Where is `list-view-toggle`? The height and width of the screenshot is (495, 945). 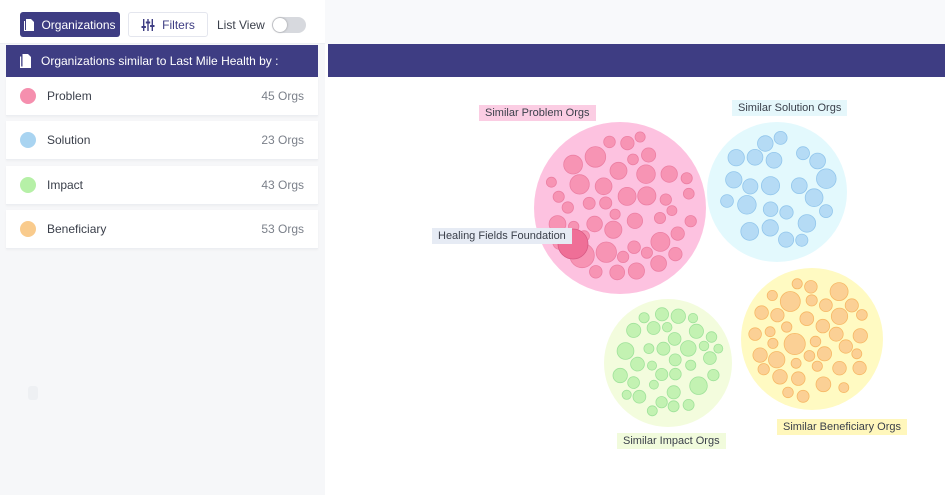
list-view-toggle is located at coordinates (288, 24).